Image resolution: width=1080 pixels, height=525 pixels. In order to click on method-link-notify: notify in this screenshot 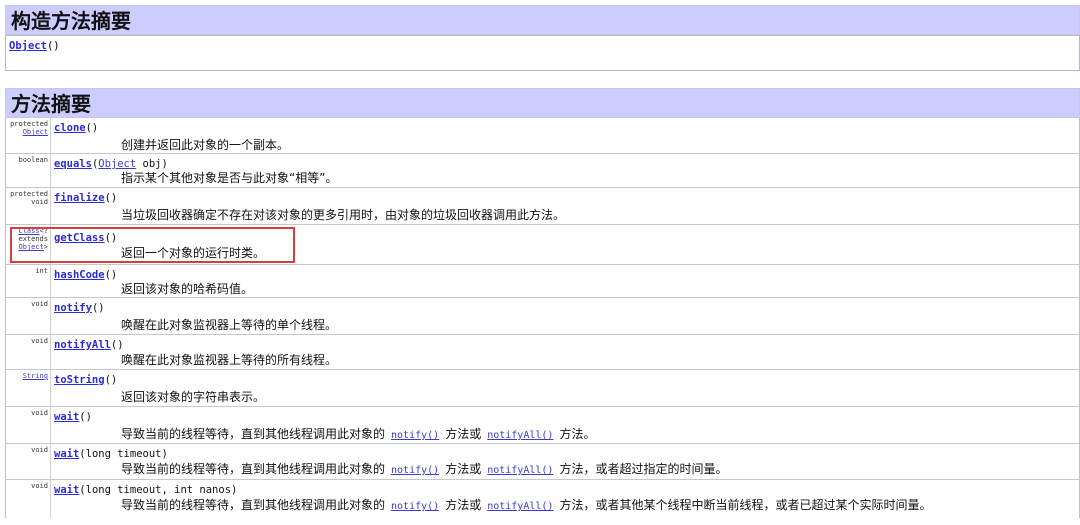, I will do `click(73, 308)`.